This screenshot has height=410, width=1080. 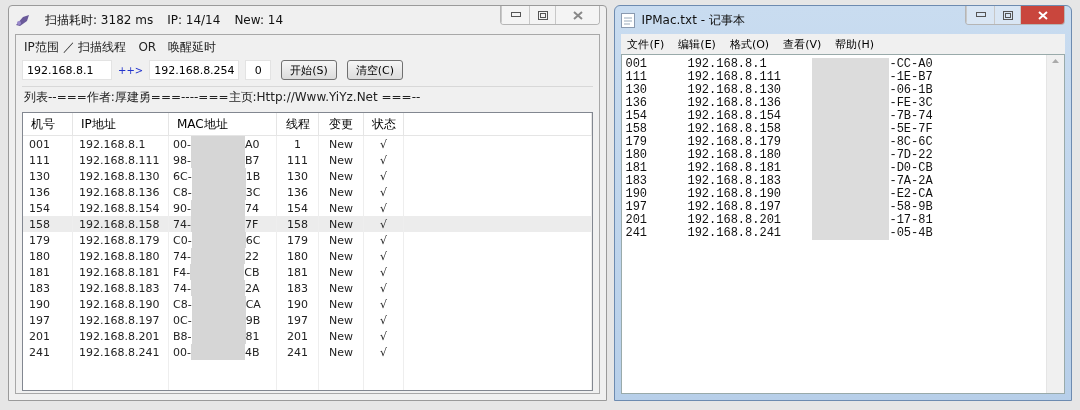 I want to click on text-line: 197, so click(x=637, y=207).